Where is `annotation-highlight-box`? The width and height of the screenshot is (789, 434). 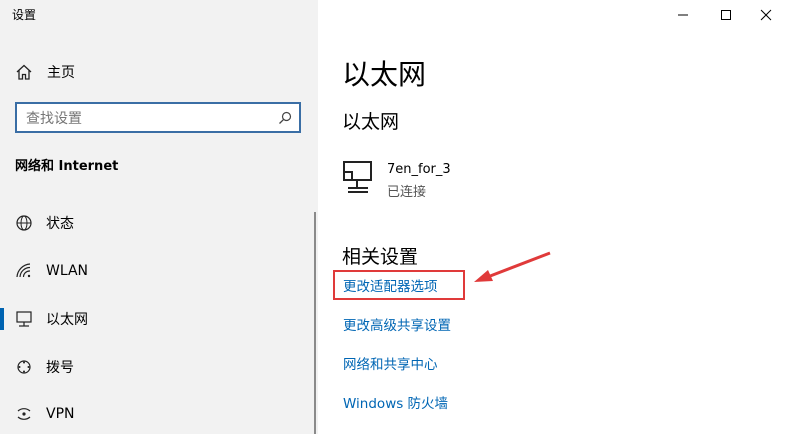
annotation-highlight-box is located at coordinates (399, 285).